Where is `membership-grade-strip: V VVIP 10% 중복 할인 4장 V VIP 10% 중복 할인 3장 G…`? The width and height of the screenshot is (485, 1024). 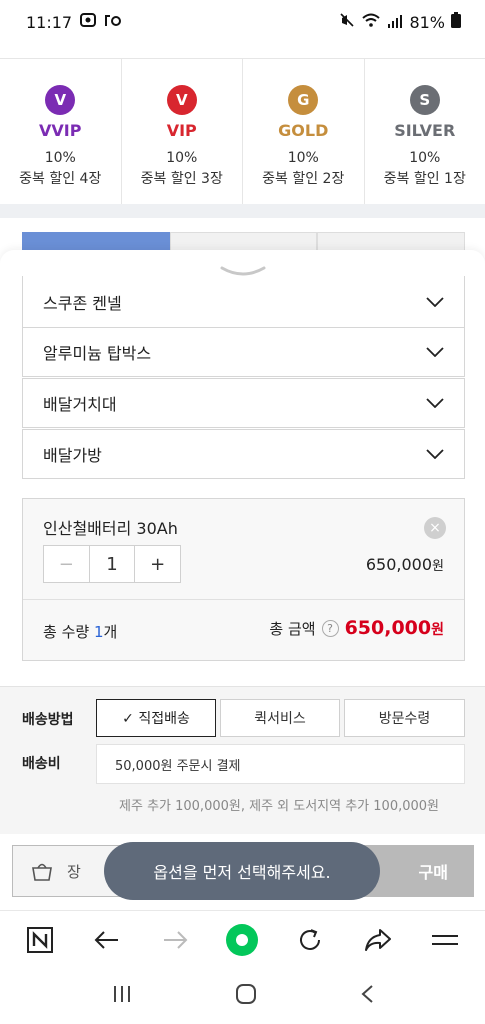
membership-grade-strip: V VVIP 10% 중복 할인 4장 V VIP 10% 중복 할인 3장 G… is located at coordinates (242, 131).